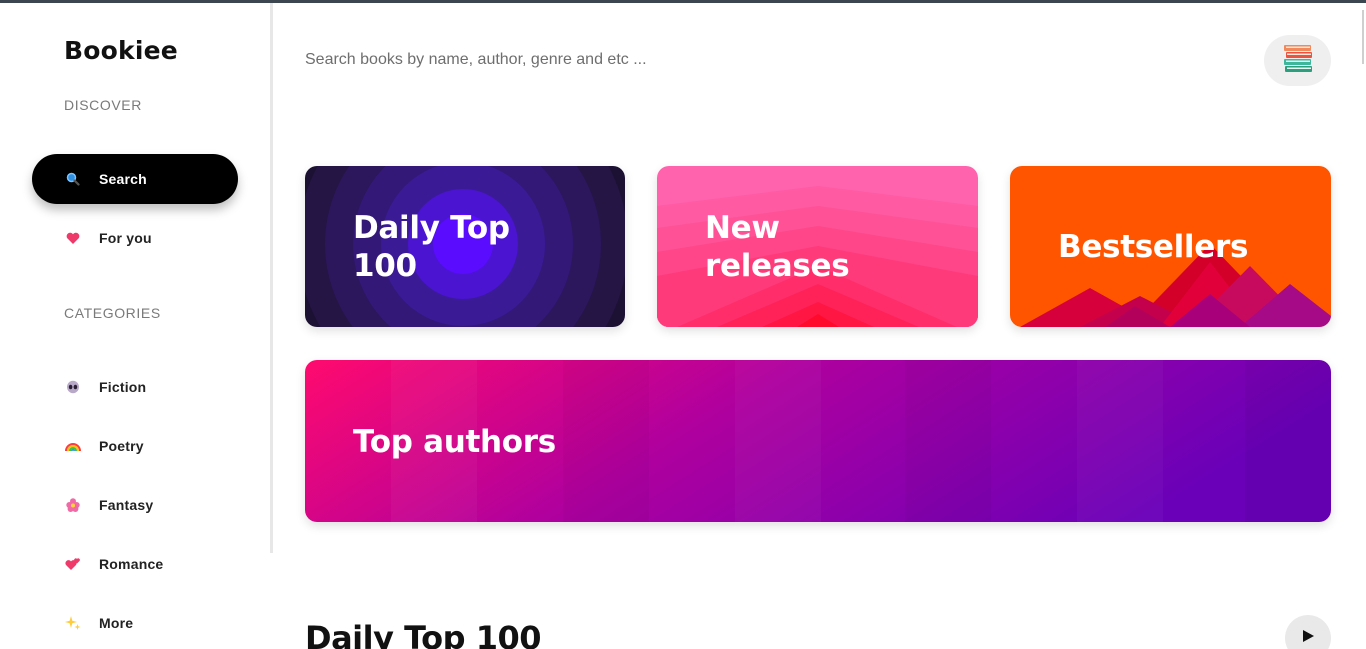 The image size is (1366, 649). I want to click on card-new-releases: New releases, so click(817, 246).